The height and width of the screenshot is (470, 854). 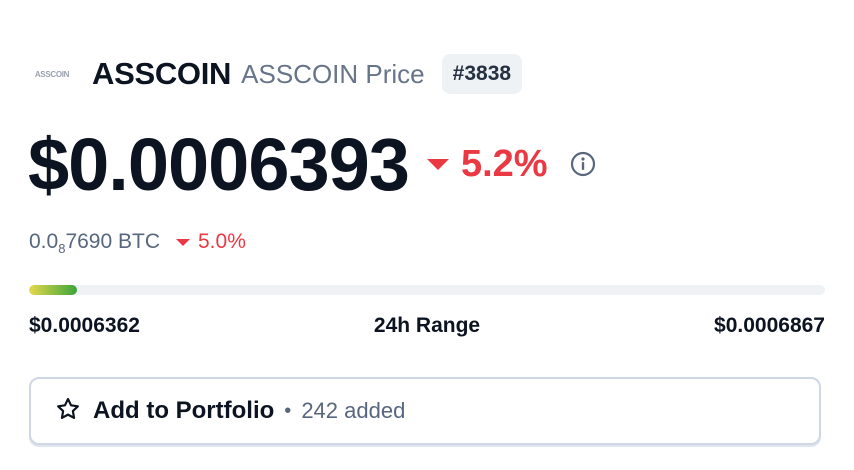 What do you see at coordinates (68, 411) in the screenshot?
I see `star-outline-icon` at bounding box center [68, 411].